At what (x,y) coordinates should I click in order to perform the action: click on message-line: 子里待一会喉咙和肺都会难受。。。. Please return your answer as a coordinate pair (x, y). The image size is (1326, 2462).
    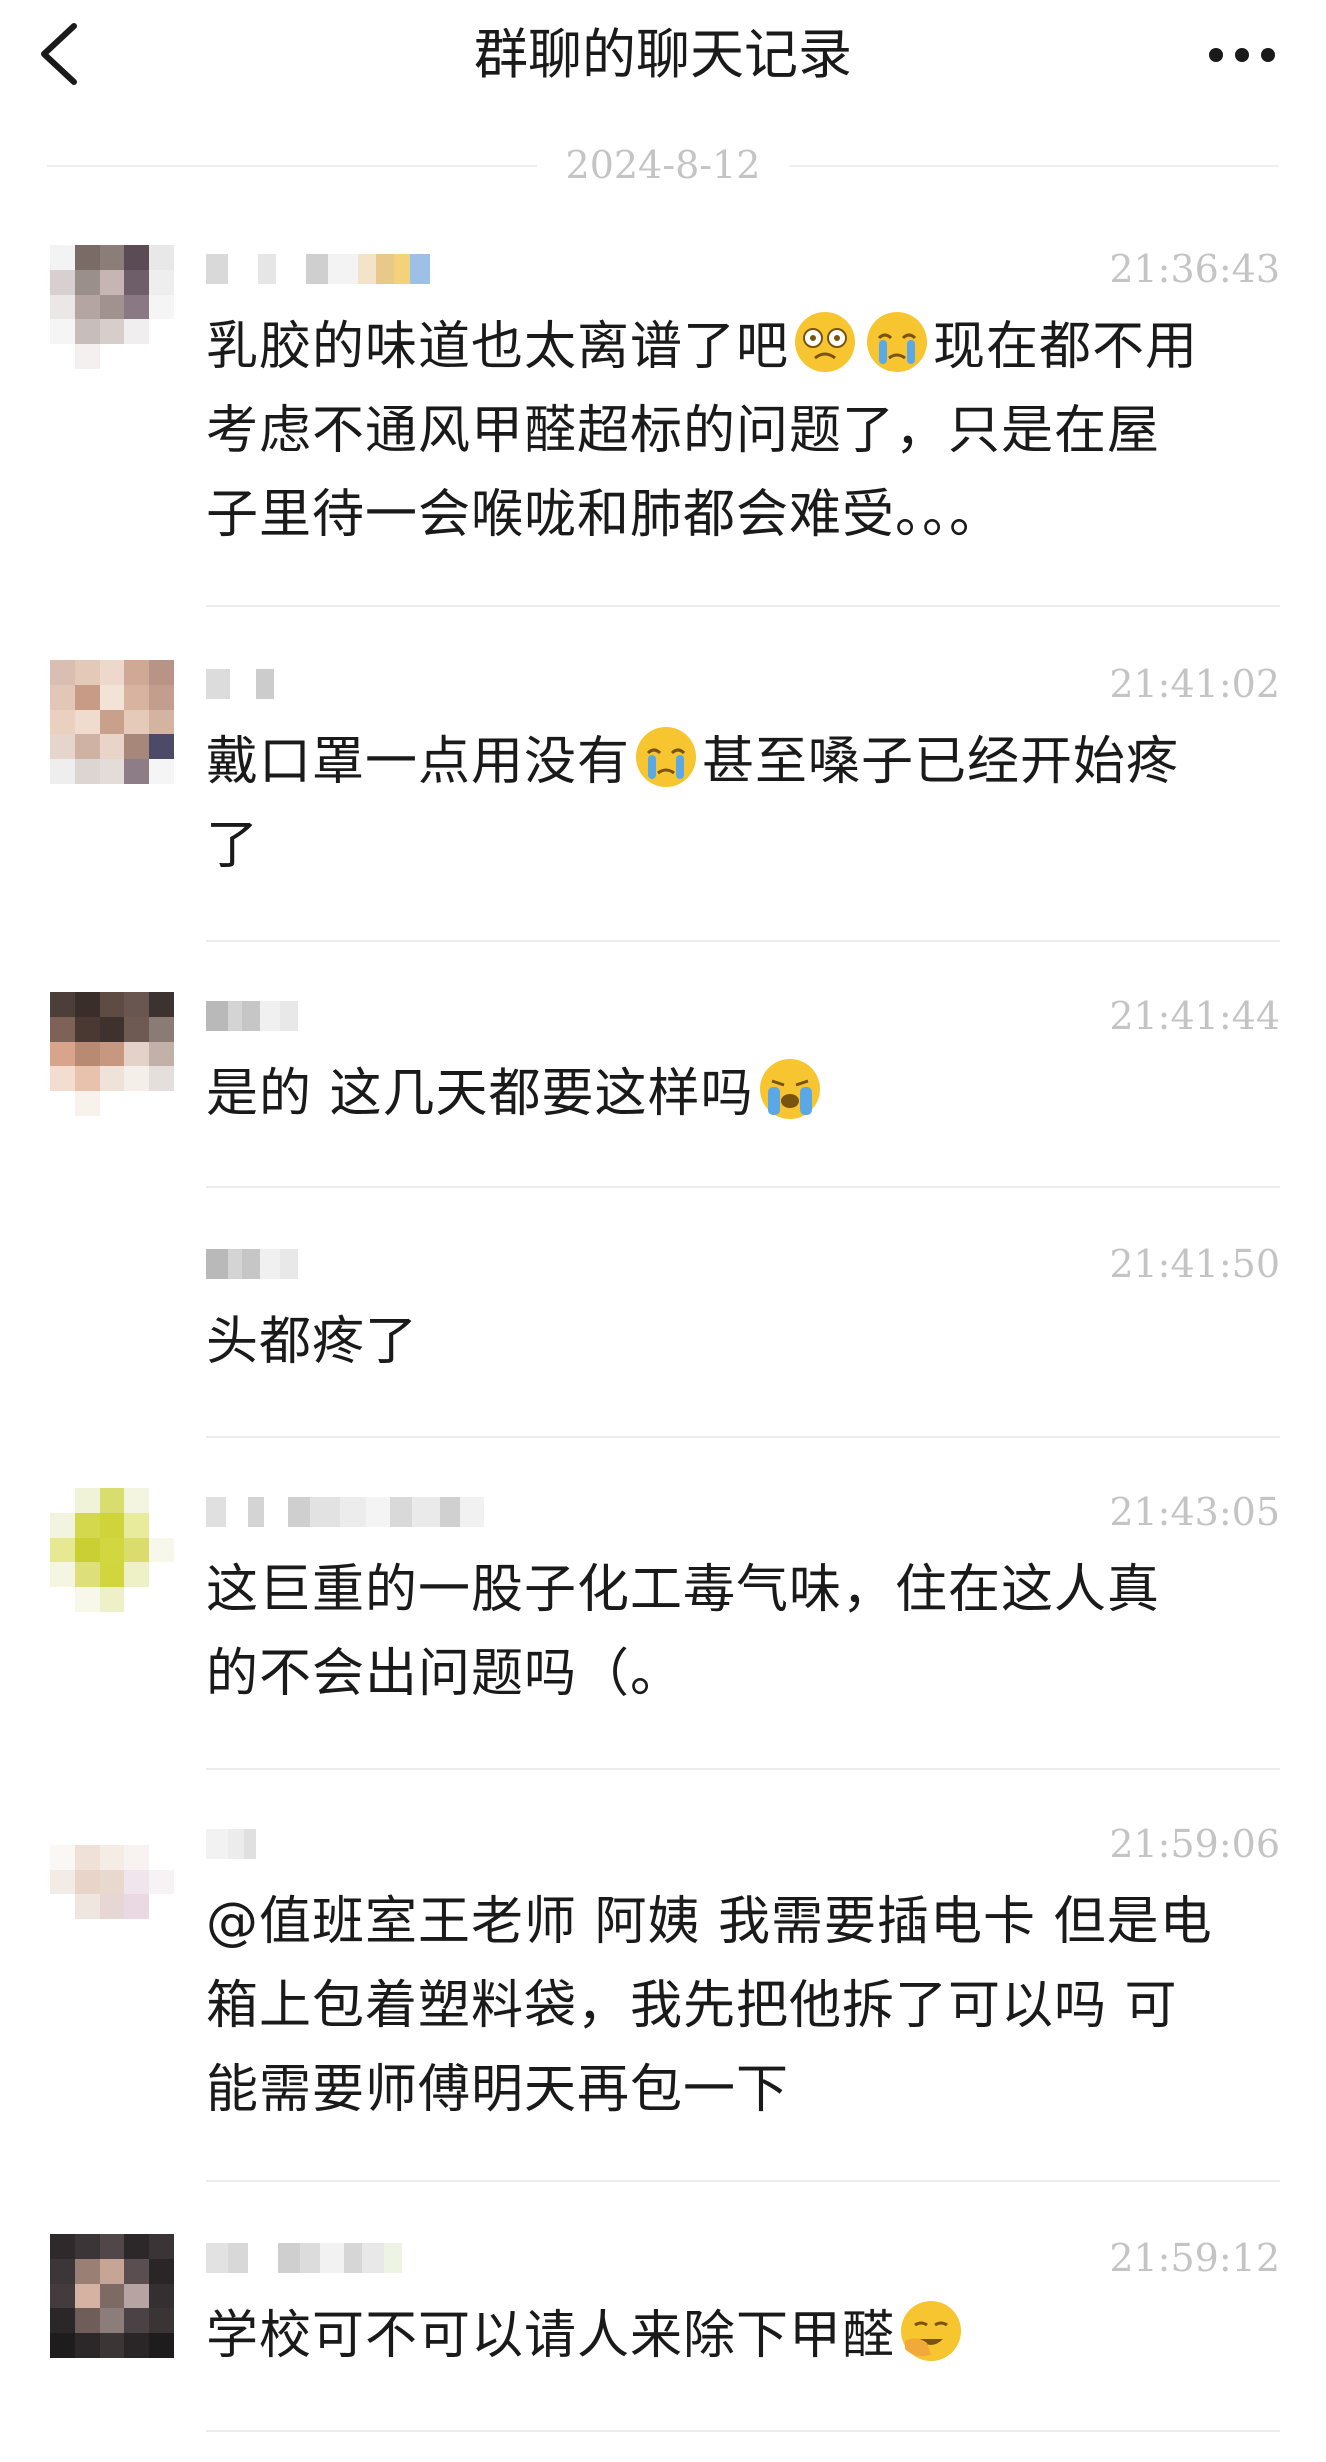
    Looking at the image, I should click on (604, 515).